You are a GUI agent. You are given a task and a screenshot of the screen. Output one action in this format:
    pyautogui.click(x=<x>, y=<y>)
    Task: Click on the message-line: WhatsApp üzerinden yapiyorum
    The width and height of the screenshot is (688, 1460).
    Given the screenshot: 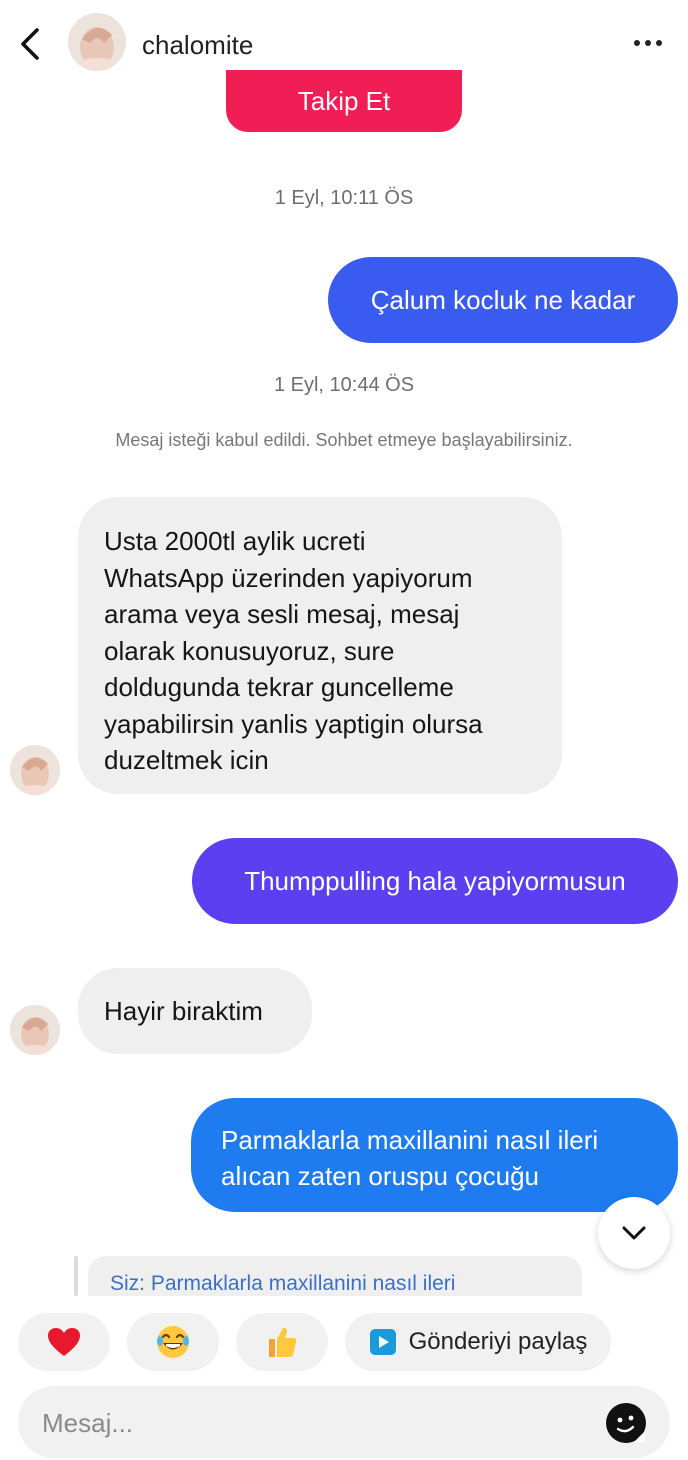 What is the action you would take?
    pyautogui.click(x=288, y=577)
    